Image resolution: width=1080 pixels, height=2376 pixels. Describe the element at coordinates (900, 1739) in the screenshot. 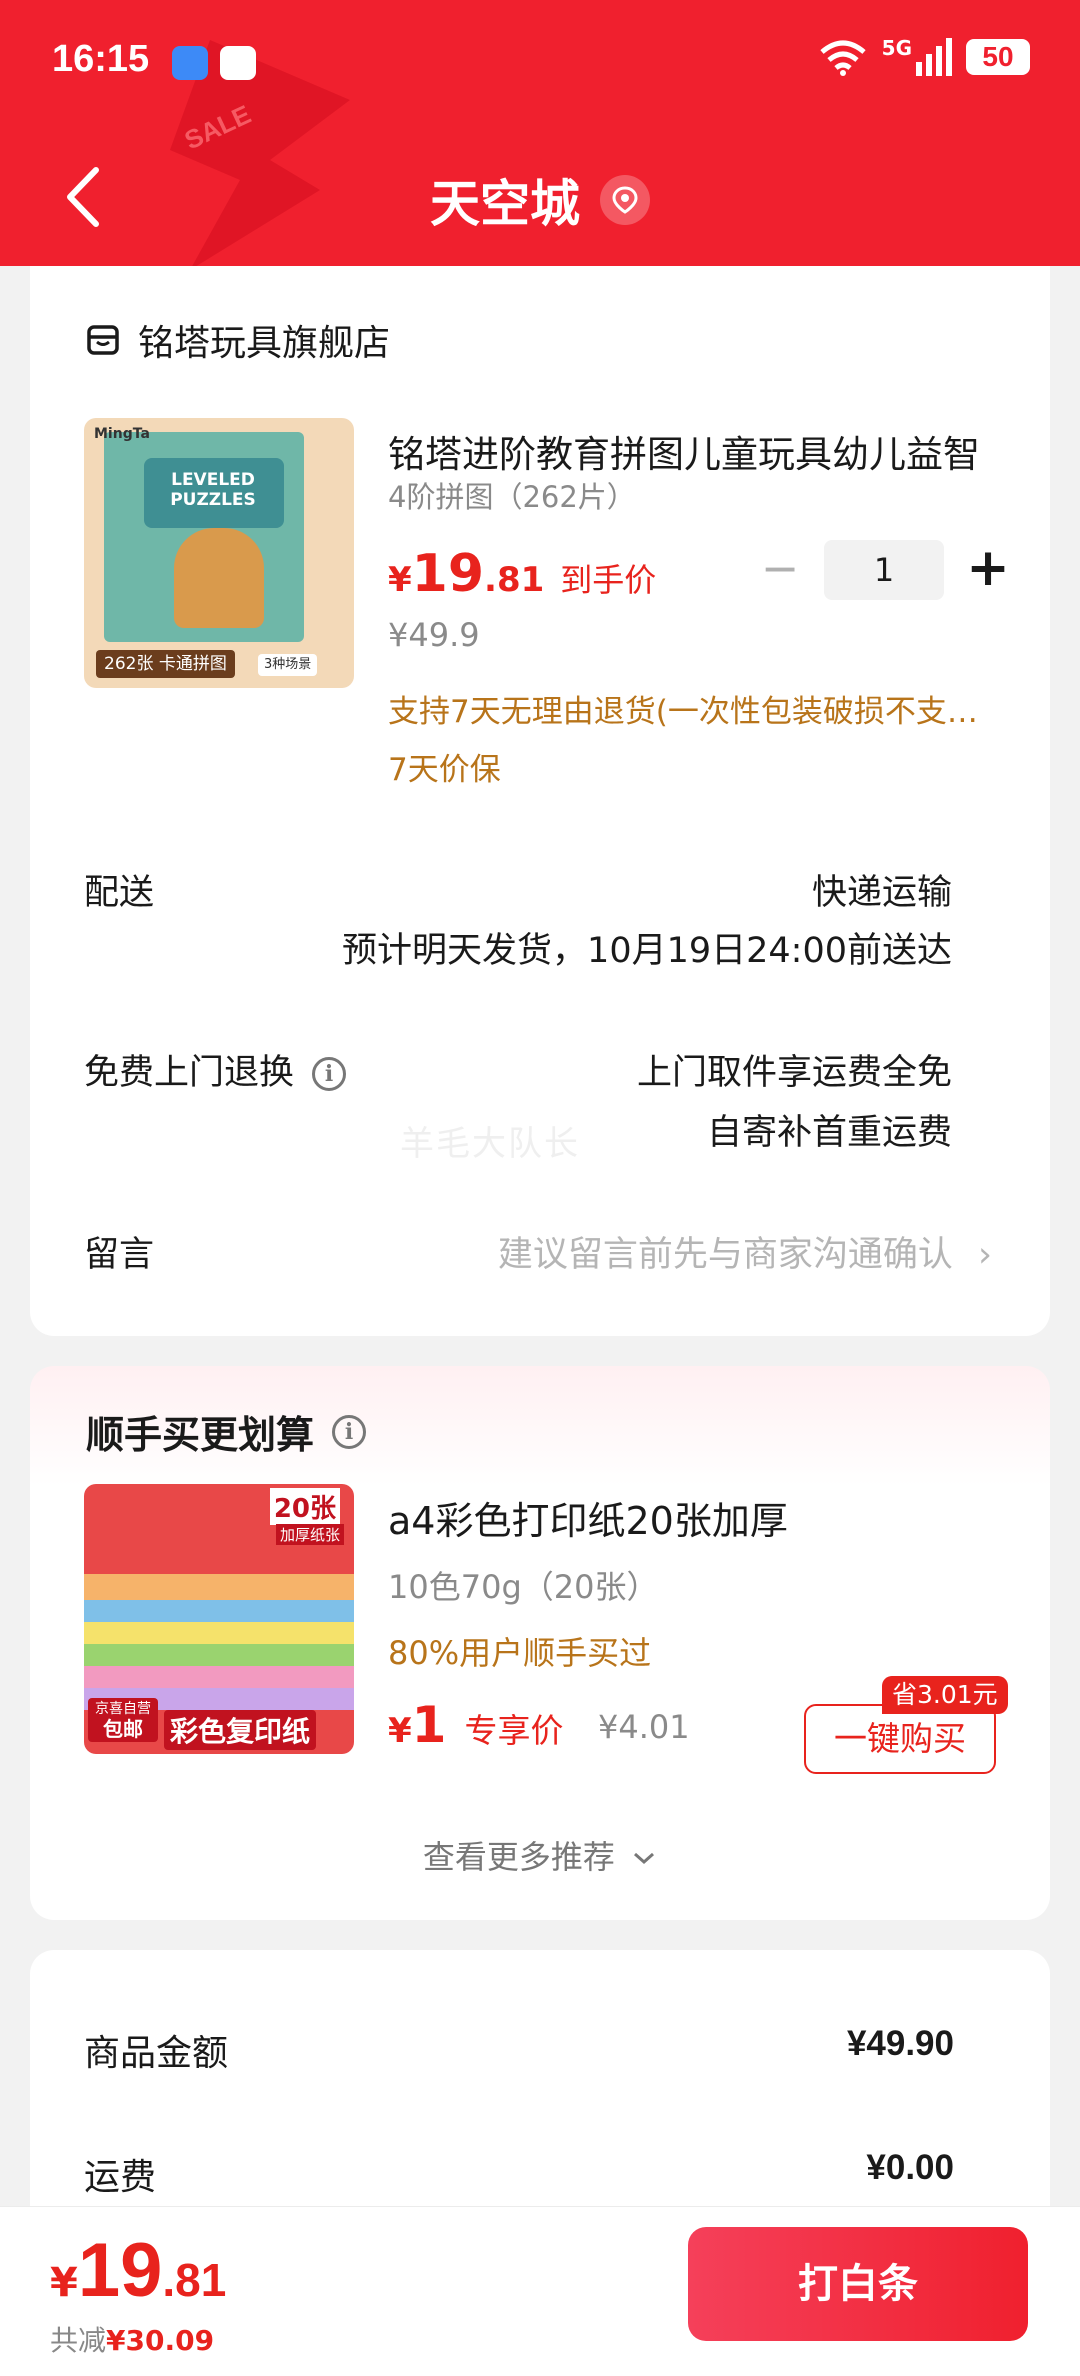

I see `one-click-buy-button: 一键购买` at that location.